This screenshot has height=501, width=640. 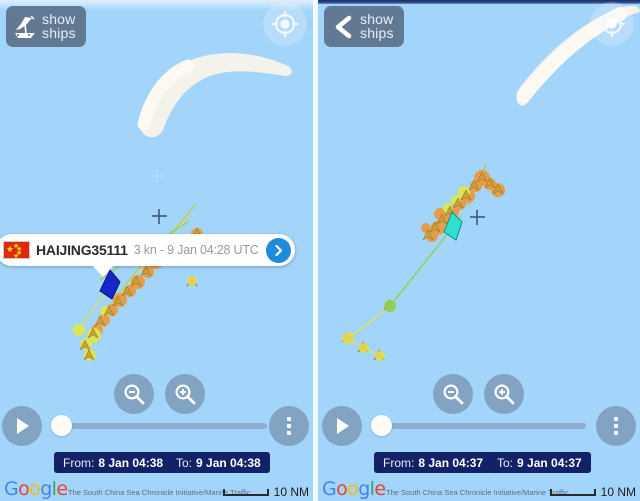 What do you see at coordinates (82, 250) in the screenshot?
I see `vessel-name: HAIJING35111` at bounding box center [82, 250].